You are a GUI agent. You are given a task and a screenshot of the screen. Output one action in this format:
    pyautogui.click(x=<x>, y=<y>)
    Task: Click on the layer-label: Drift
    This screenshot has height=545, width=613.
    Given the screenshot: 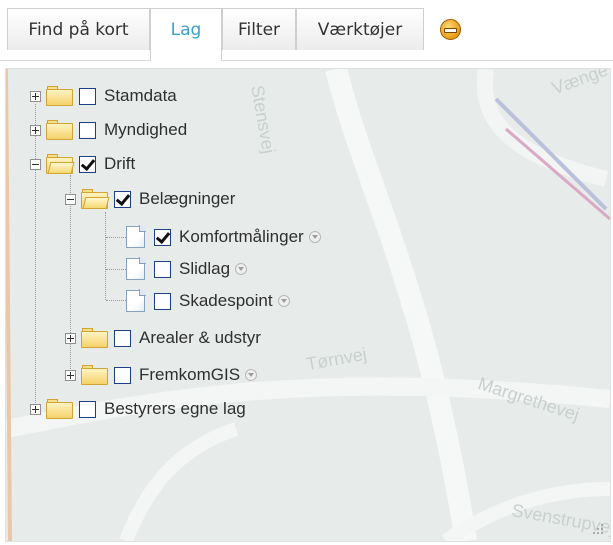 What is the action you would take?
    pyautogui.click(x=119, y=164)
    